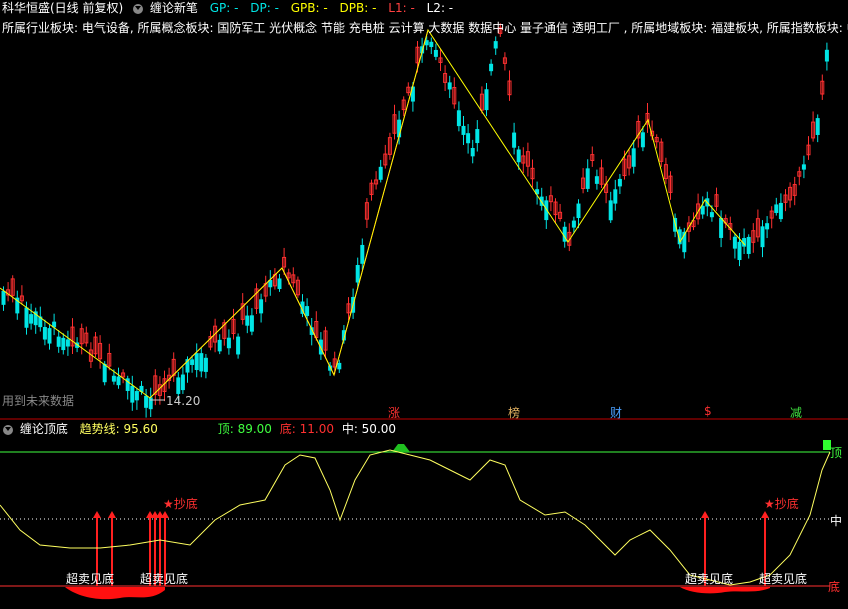 The height and width of the screenshot is (609, 848). I want to click on bottom-value: 底: 11.00, so click(306, 429).